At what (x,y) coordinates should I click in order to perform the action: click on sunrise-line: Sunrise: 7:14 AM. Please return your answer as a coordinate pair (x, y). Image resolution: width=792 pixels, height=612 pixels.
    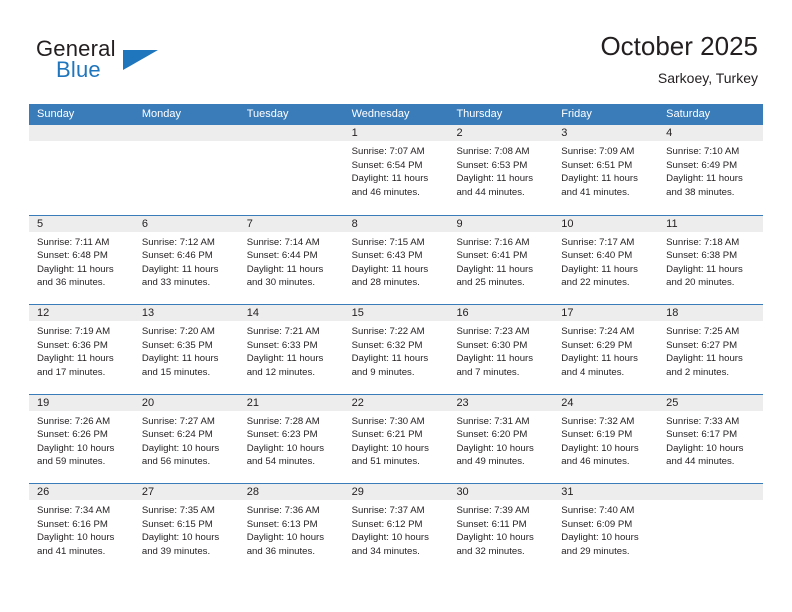
    Looking at the image, I should click on (283, 242).